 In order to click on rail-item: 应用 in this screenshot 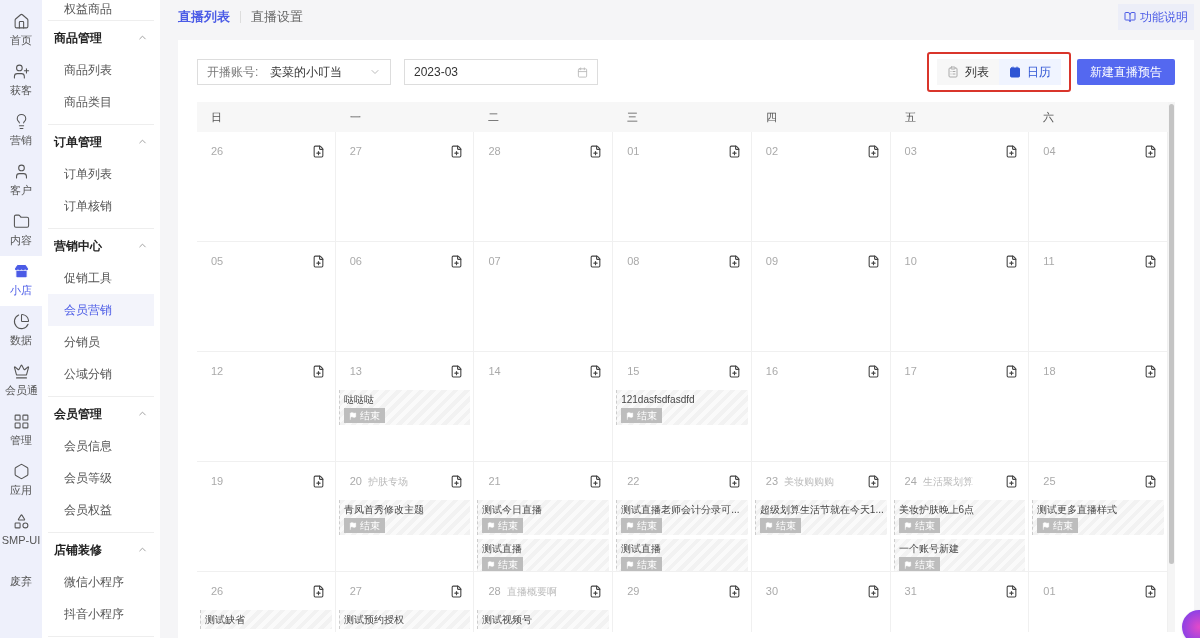, I will do `click(21, 481)`.